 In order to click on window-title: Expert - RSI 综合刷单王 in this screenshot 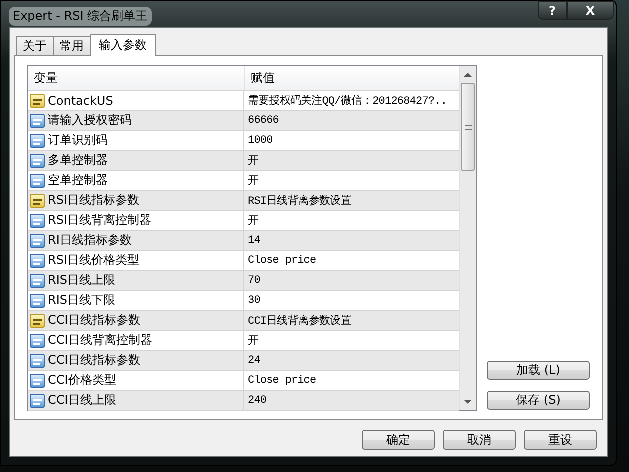, I will do `click(80, 16)`.